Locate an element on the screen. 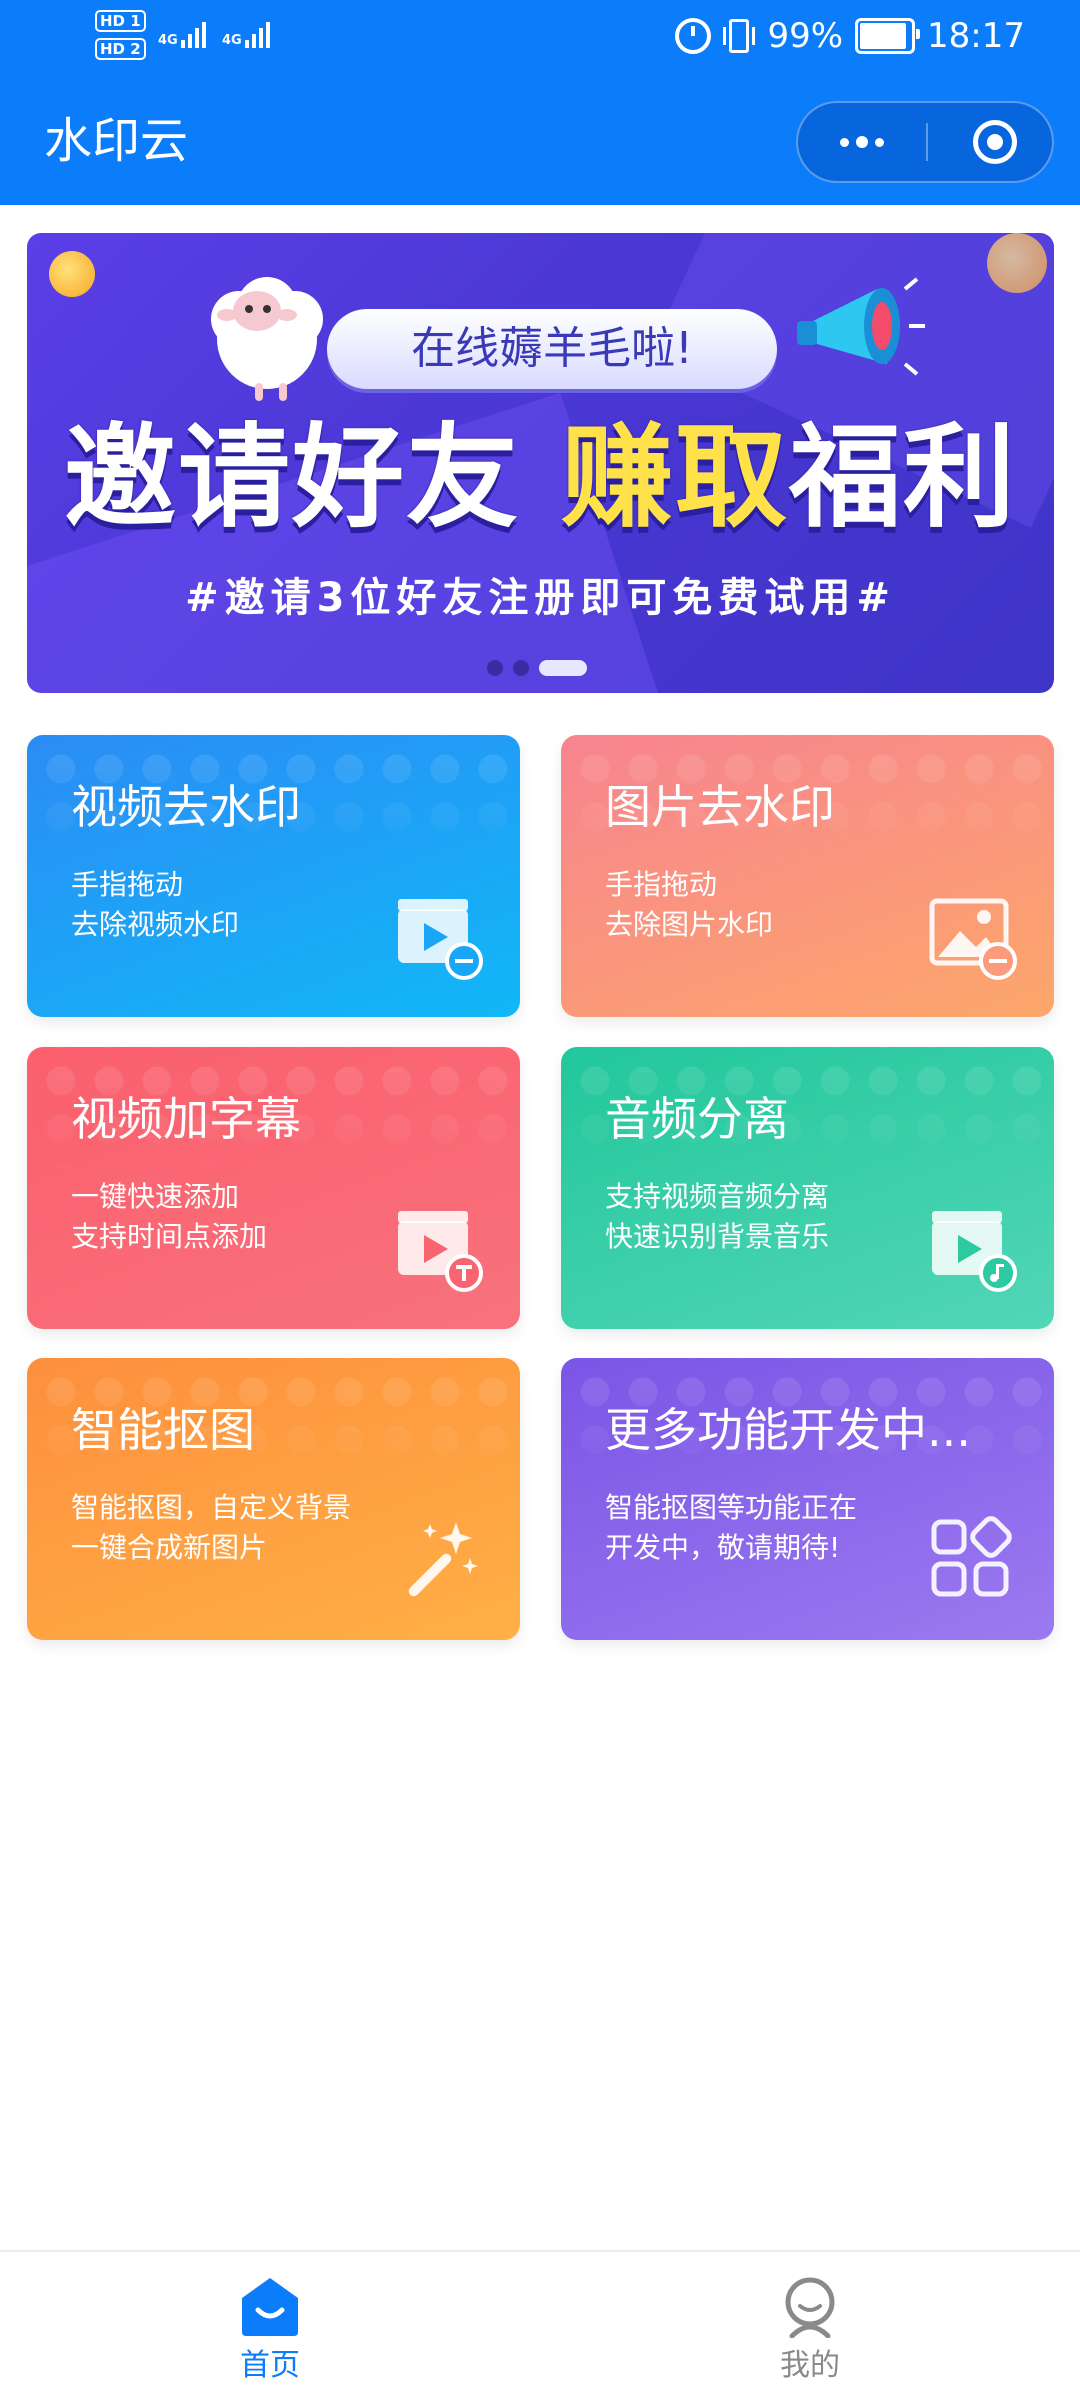  battery-percent: 99% is located at coordinates (805, 36).